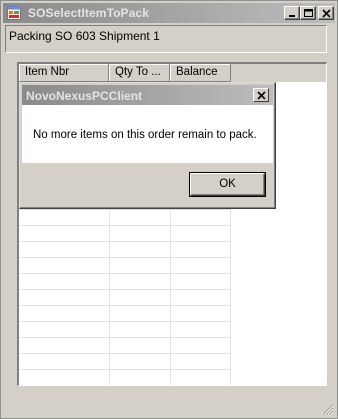 This screenshot has height=419, width=338. I want to click on app-form-icon, so click(14, 13).